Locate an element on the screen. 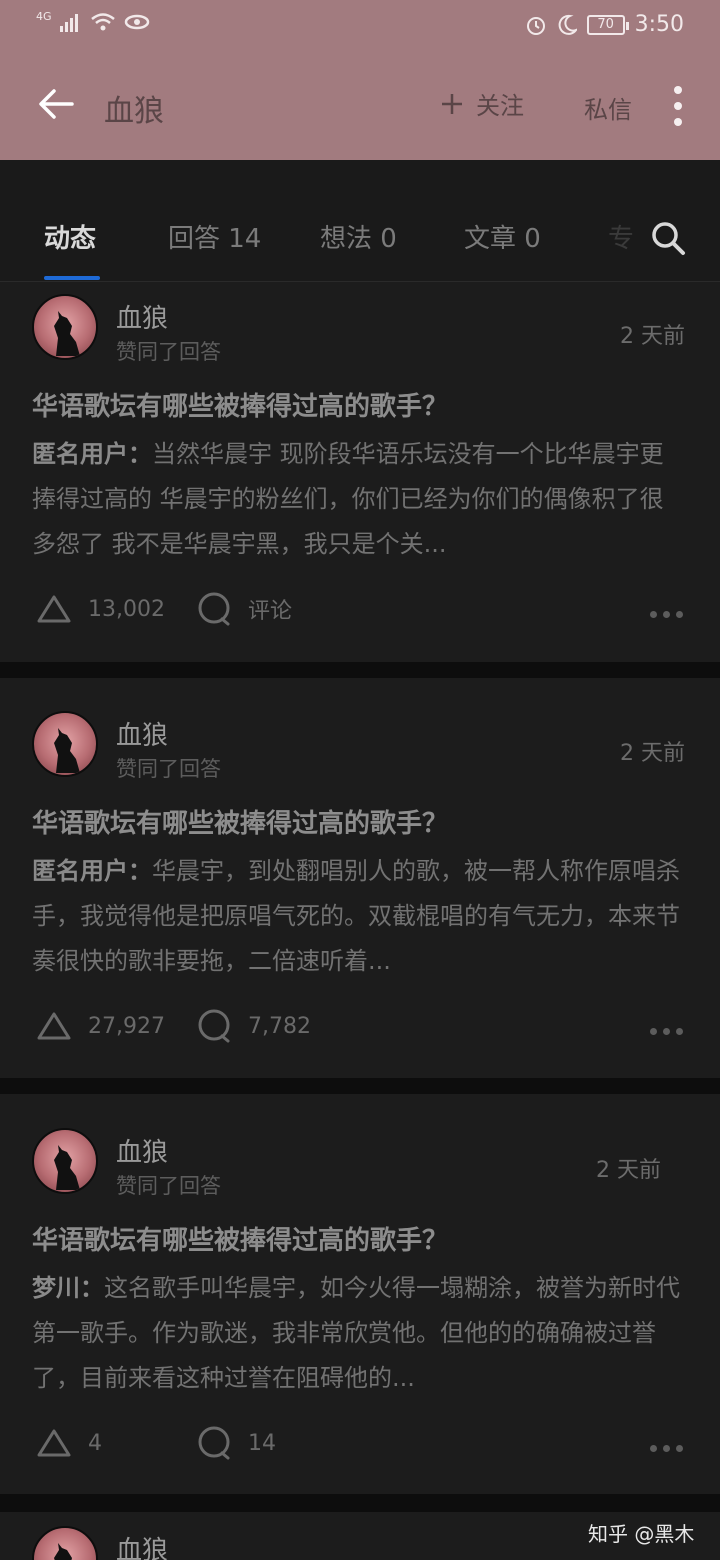 This screenshot has height=1560, width=720. card-stats: 13,002 评论 is located at coordinates (164, 609).